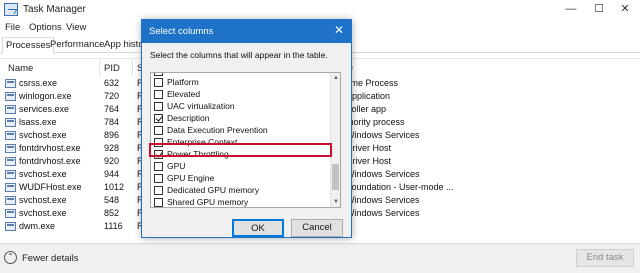  I want to click on close-button: ✕, so click(625, 10).